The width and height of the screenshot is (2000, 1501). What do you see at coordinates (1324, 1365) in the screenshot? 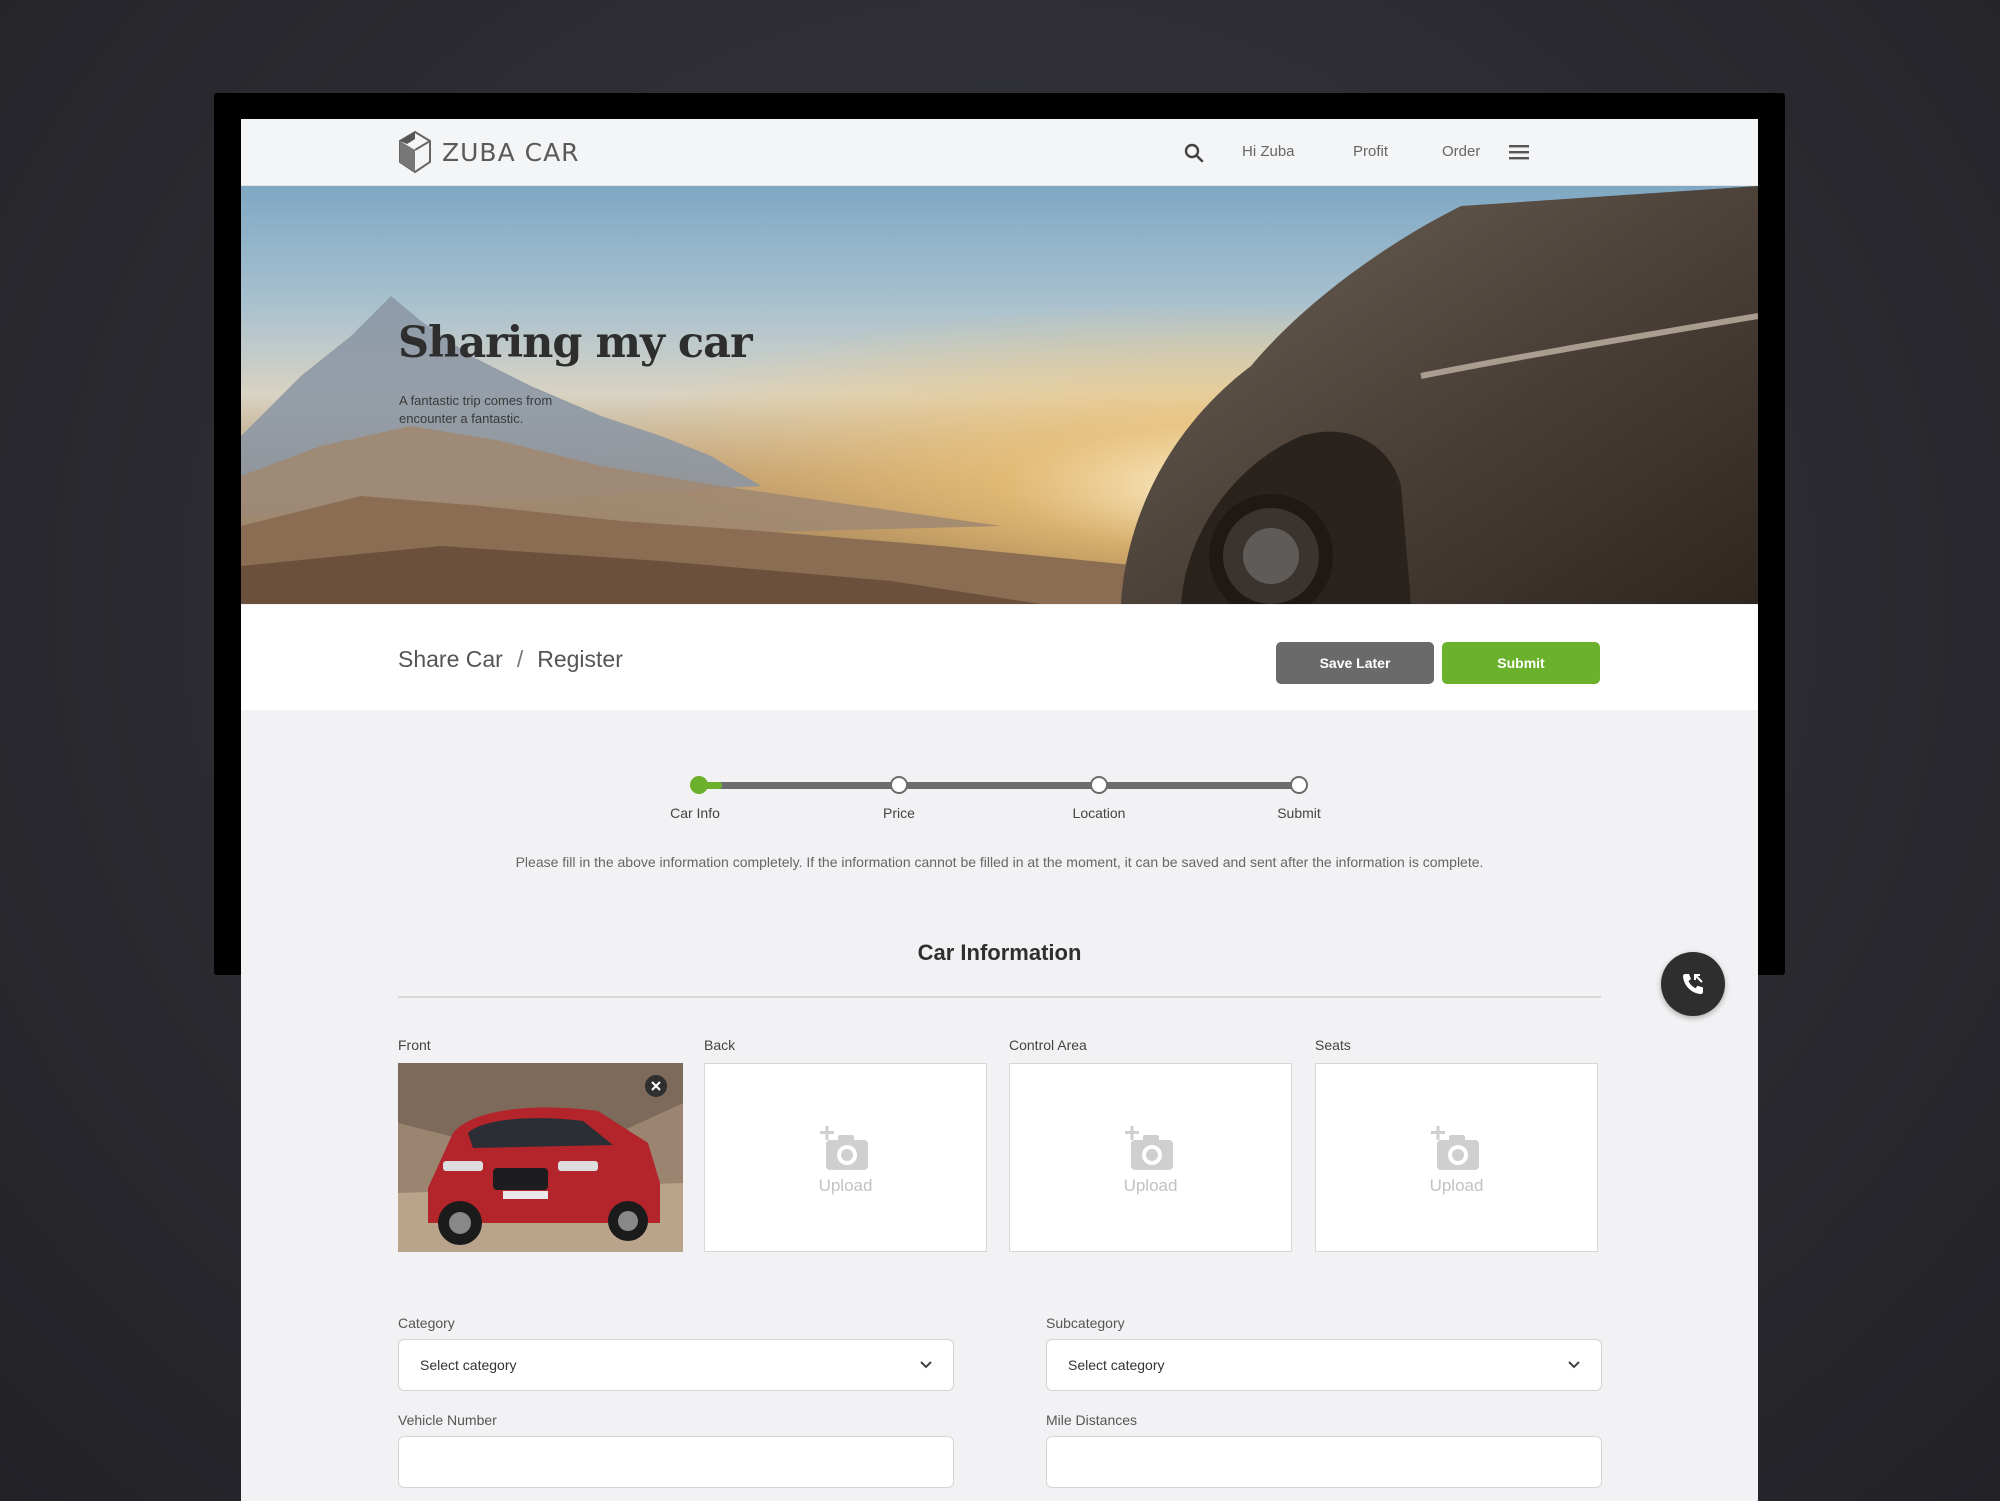
I see `subcategory-select: Select category` at bounding box center [1324, 1365].